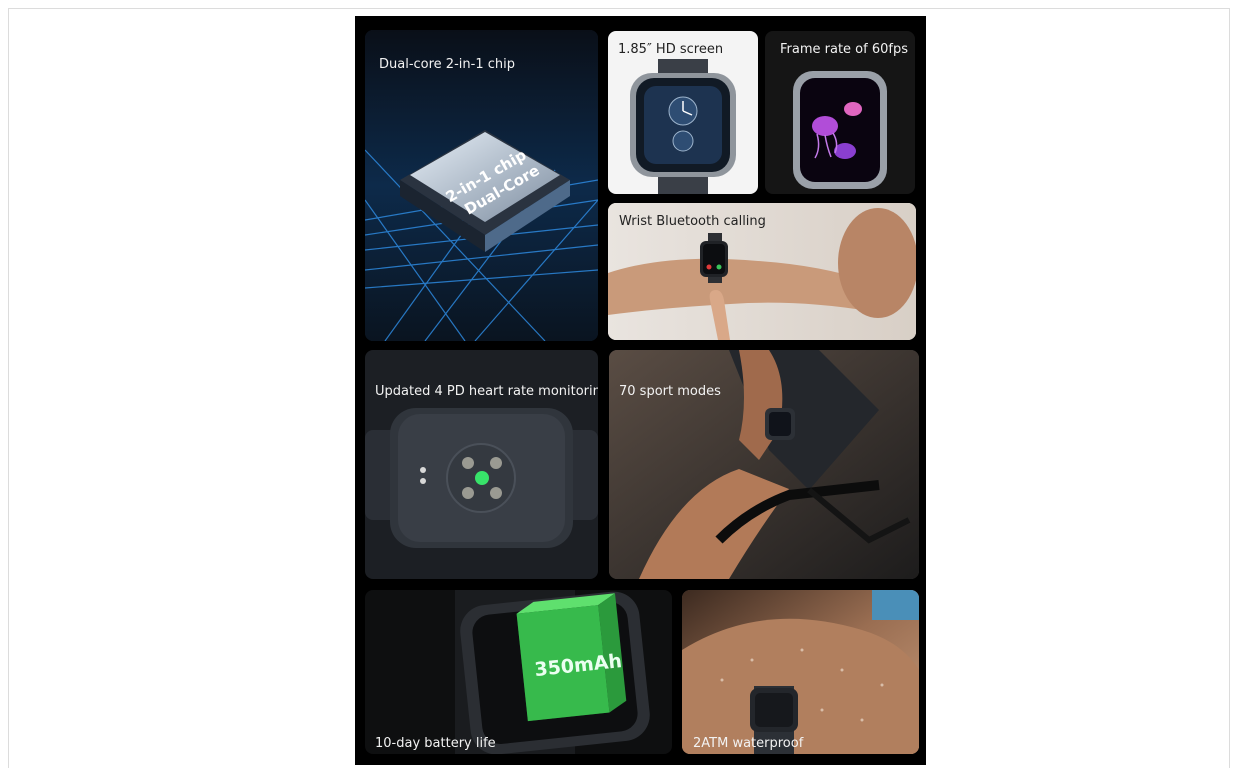  I want to click on waterproof-caption: 2ATM waterproof, so click(748, 743).